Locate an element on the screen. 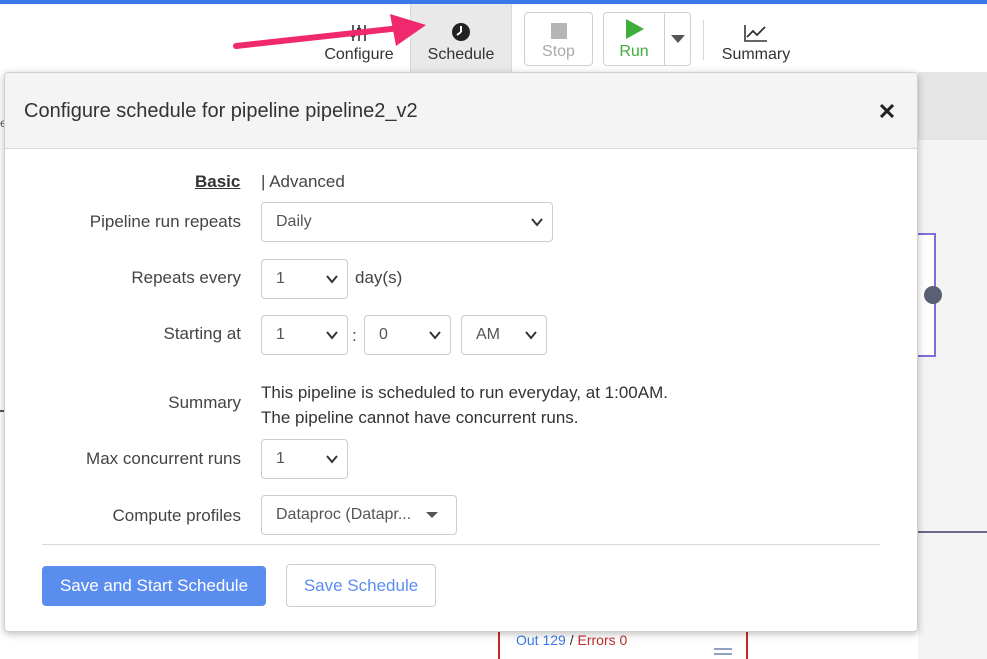 Image resolution: width=987 pixels, height=659 pixels. starting-hour-select: 1 is located at coordinates (304, 335).